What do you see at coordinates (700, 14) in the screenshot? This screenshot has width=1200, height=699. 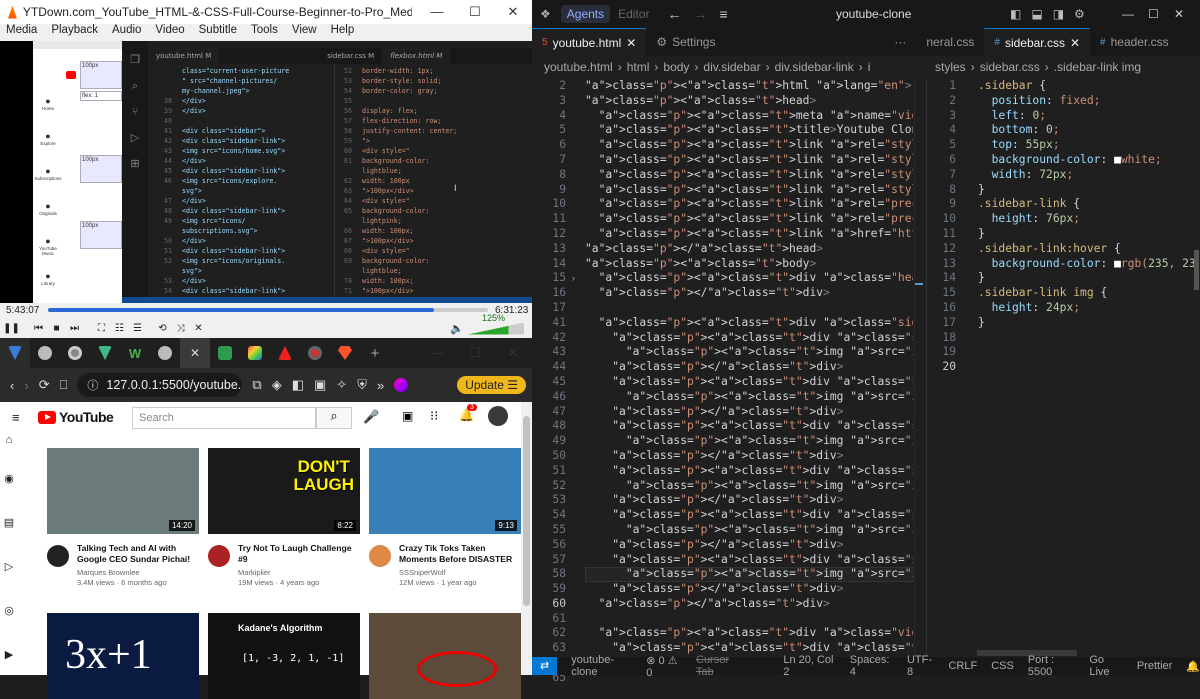 I see `forward-arrow-icon: →` at bounding box center [700, 14].